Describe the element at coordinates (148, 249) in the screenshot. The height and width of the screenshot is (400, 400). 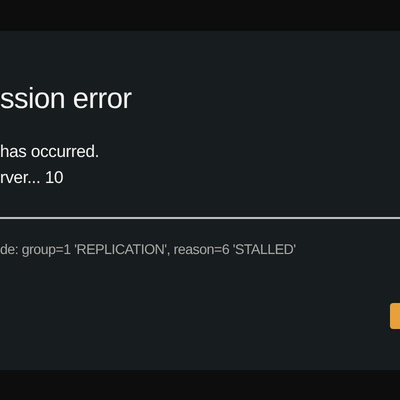
I see `error-detail-text: de: group=1 'REPLICATION', reason=6 'STALLED'` at that location.